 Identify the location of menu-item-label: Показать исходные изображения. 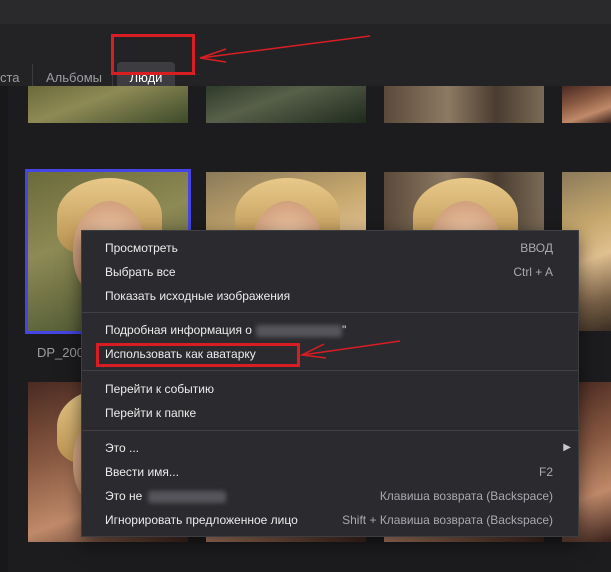
(198, 296).